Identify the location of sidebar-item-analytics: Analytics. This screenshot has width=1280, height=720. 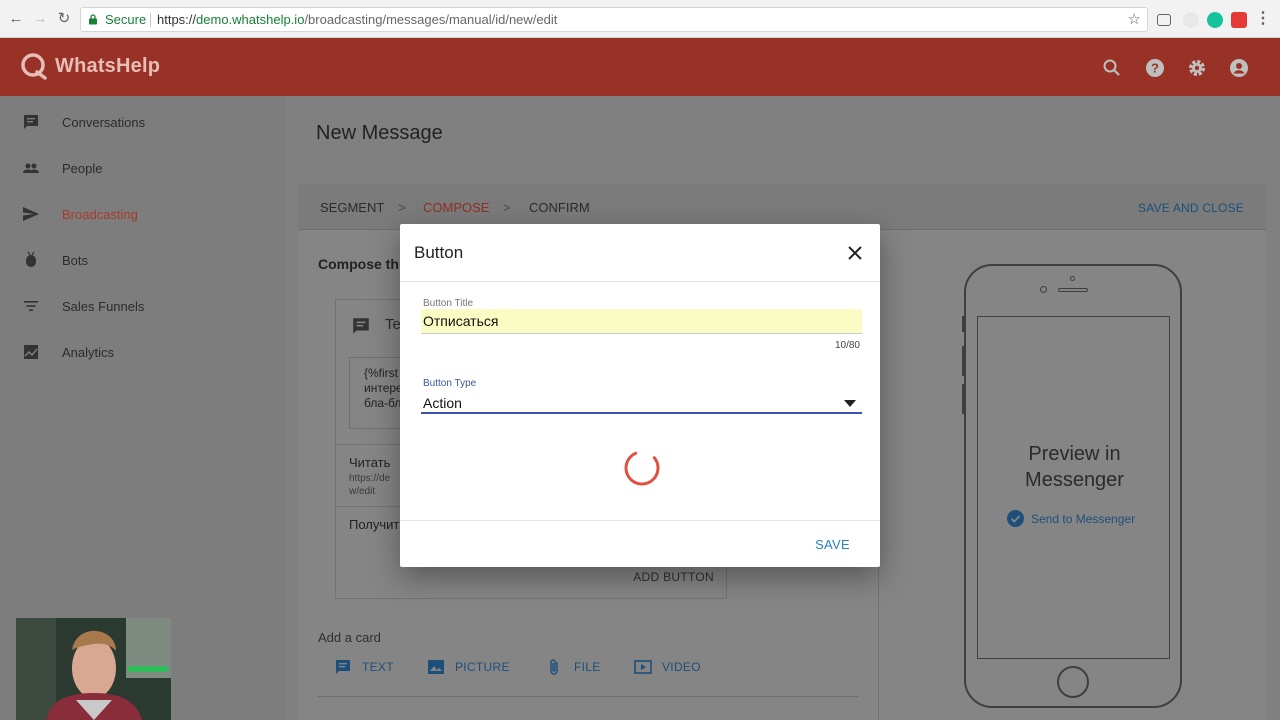
(142, 352).